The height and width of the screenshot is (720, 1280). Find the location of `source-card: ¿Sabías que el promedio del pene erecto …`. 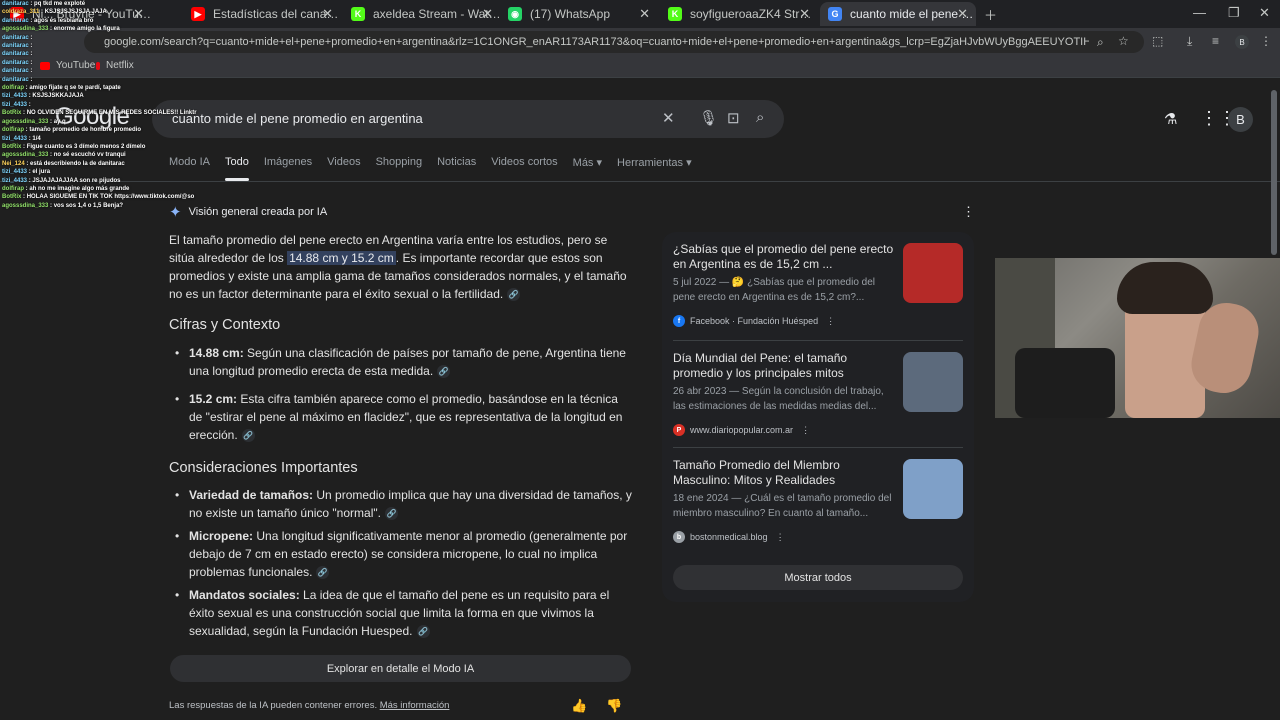

source-card: ¿Sabías que el promedio del pene erecto … is located at coordinates (818, 284).